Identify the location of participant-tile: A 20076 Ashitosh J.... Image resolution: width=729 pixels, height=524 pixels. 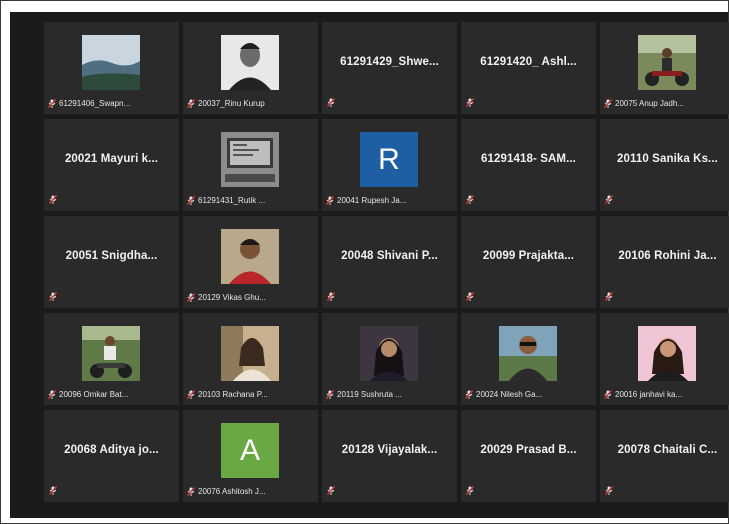
(250, 456).